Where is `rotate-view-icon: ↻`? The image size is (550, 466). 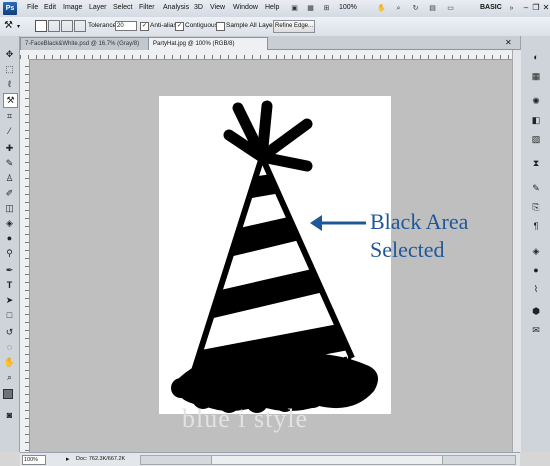
rotate-view-icon: ↻ is located at coordinates (415, 8).